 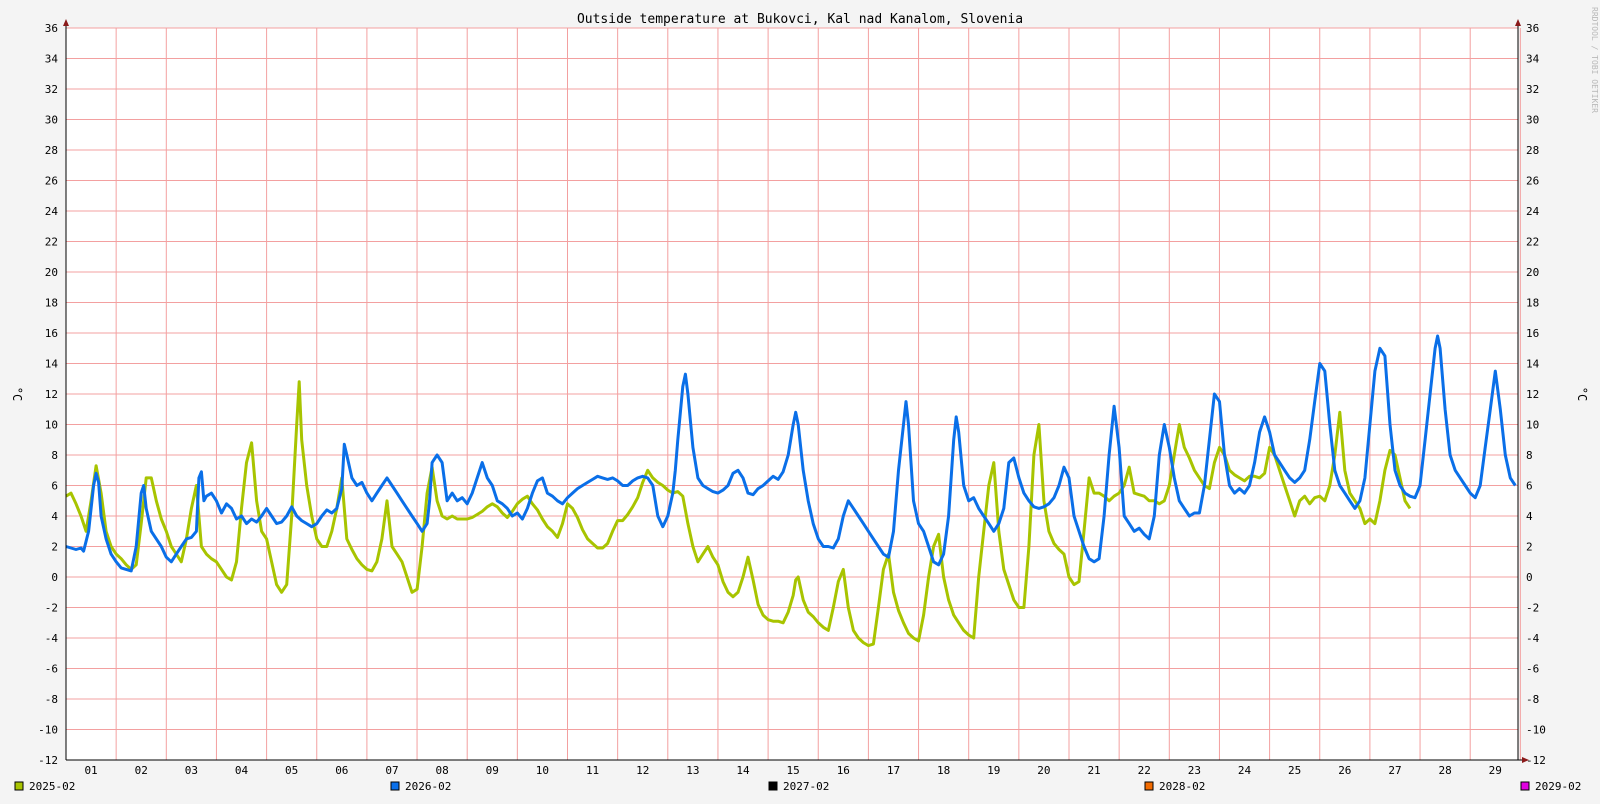 I want to click on watermark: RRDTOOL / TOBI OETIKER, so click(x=1594, y=60).